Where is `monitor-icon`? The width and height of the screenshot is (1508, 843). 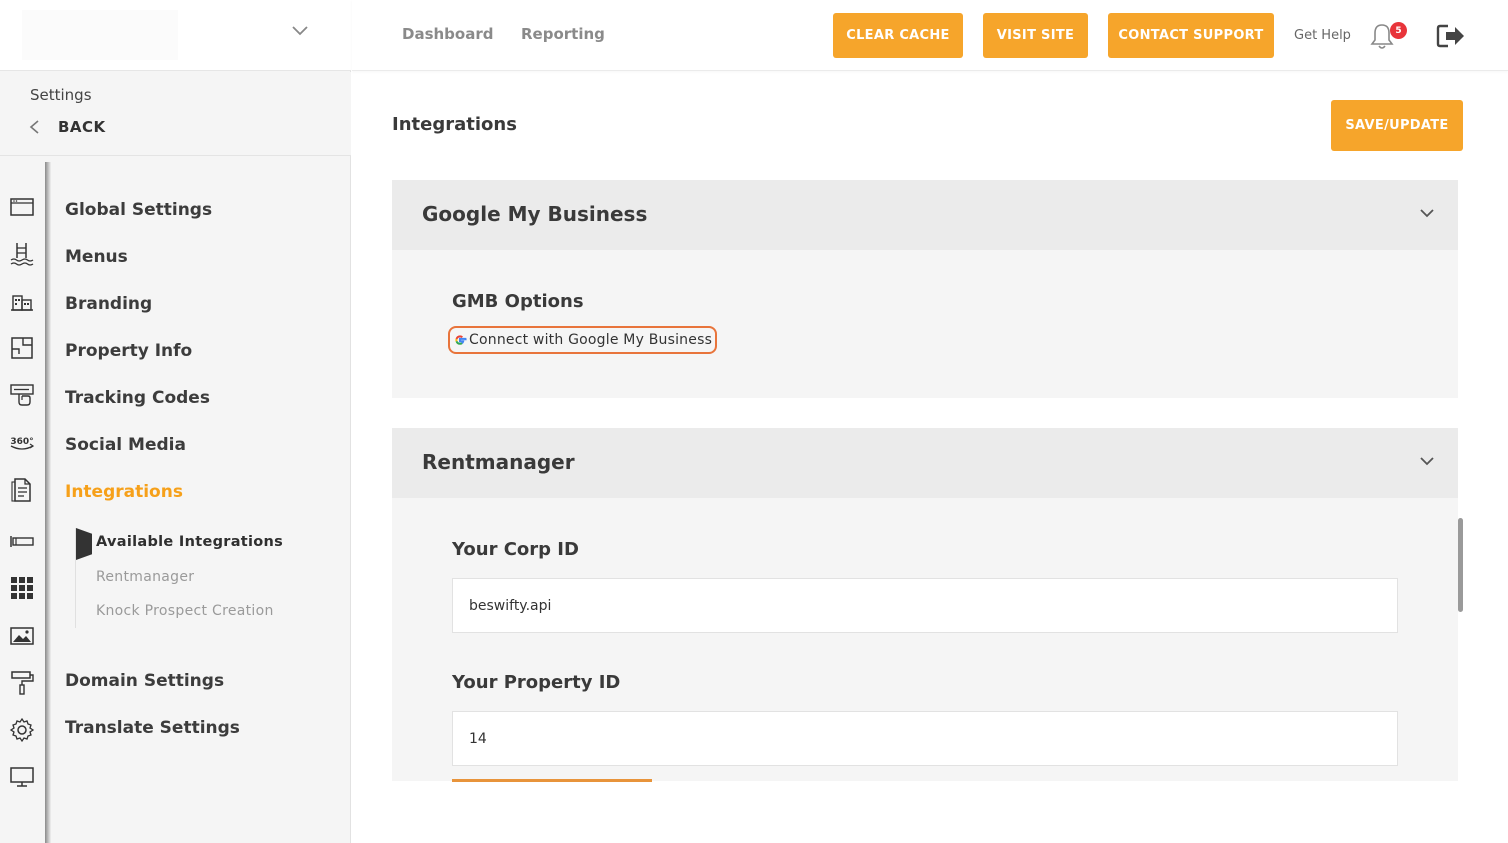 monitor-icon is located at coordinates (22, 777).